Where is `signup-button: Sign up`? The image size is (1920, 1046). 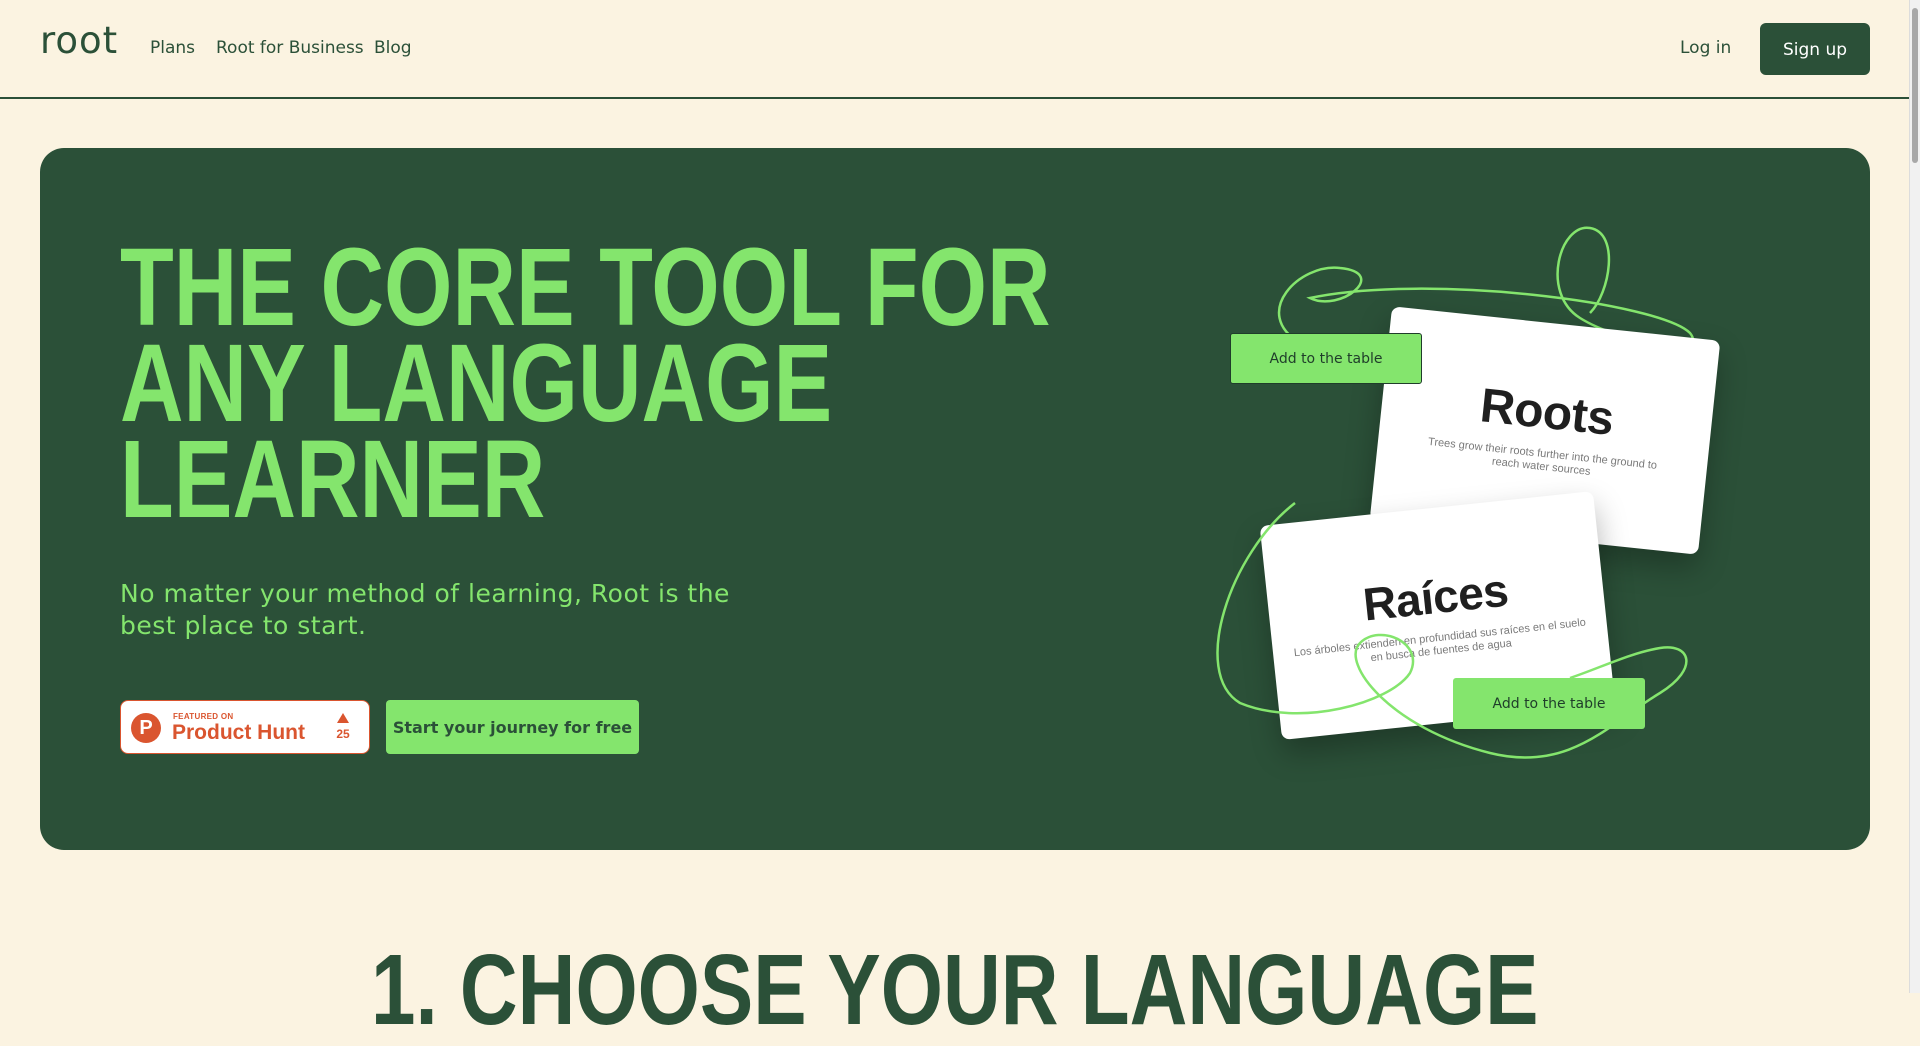 signup-button: Sign up is located at coordinates (1815, 49).